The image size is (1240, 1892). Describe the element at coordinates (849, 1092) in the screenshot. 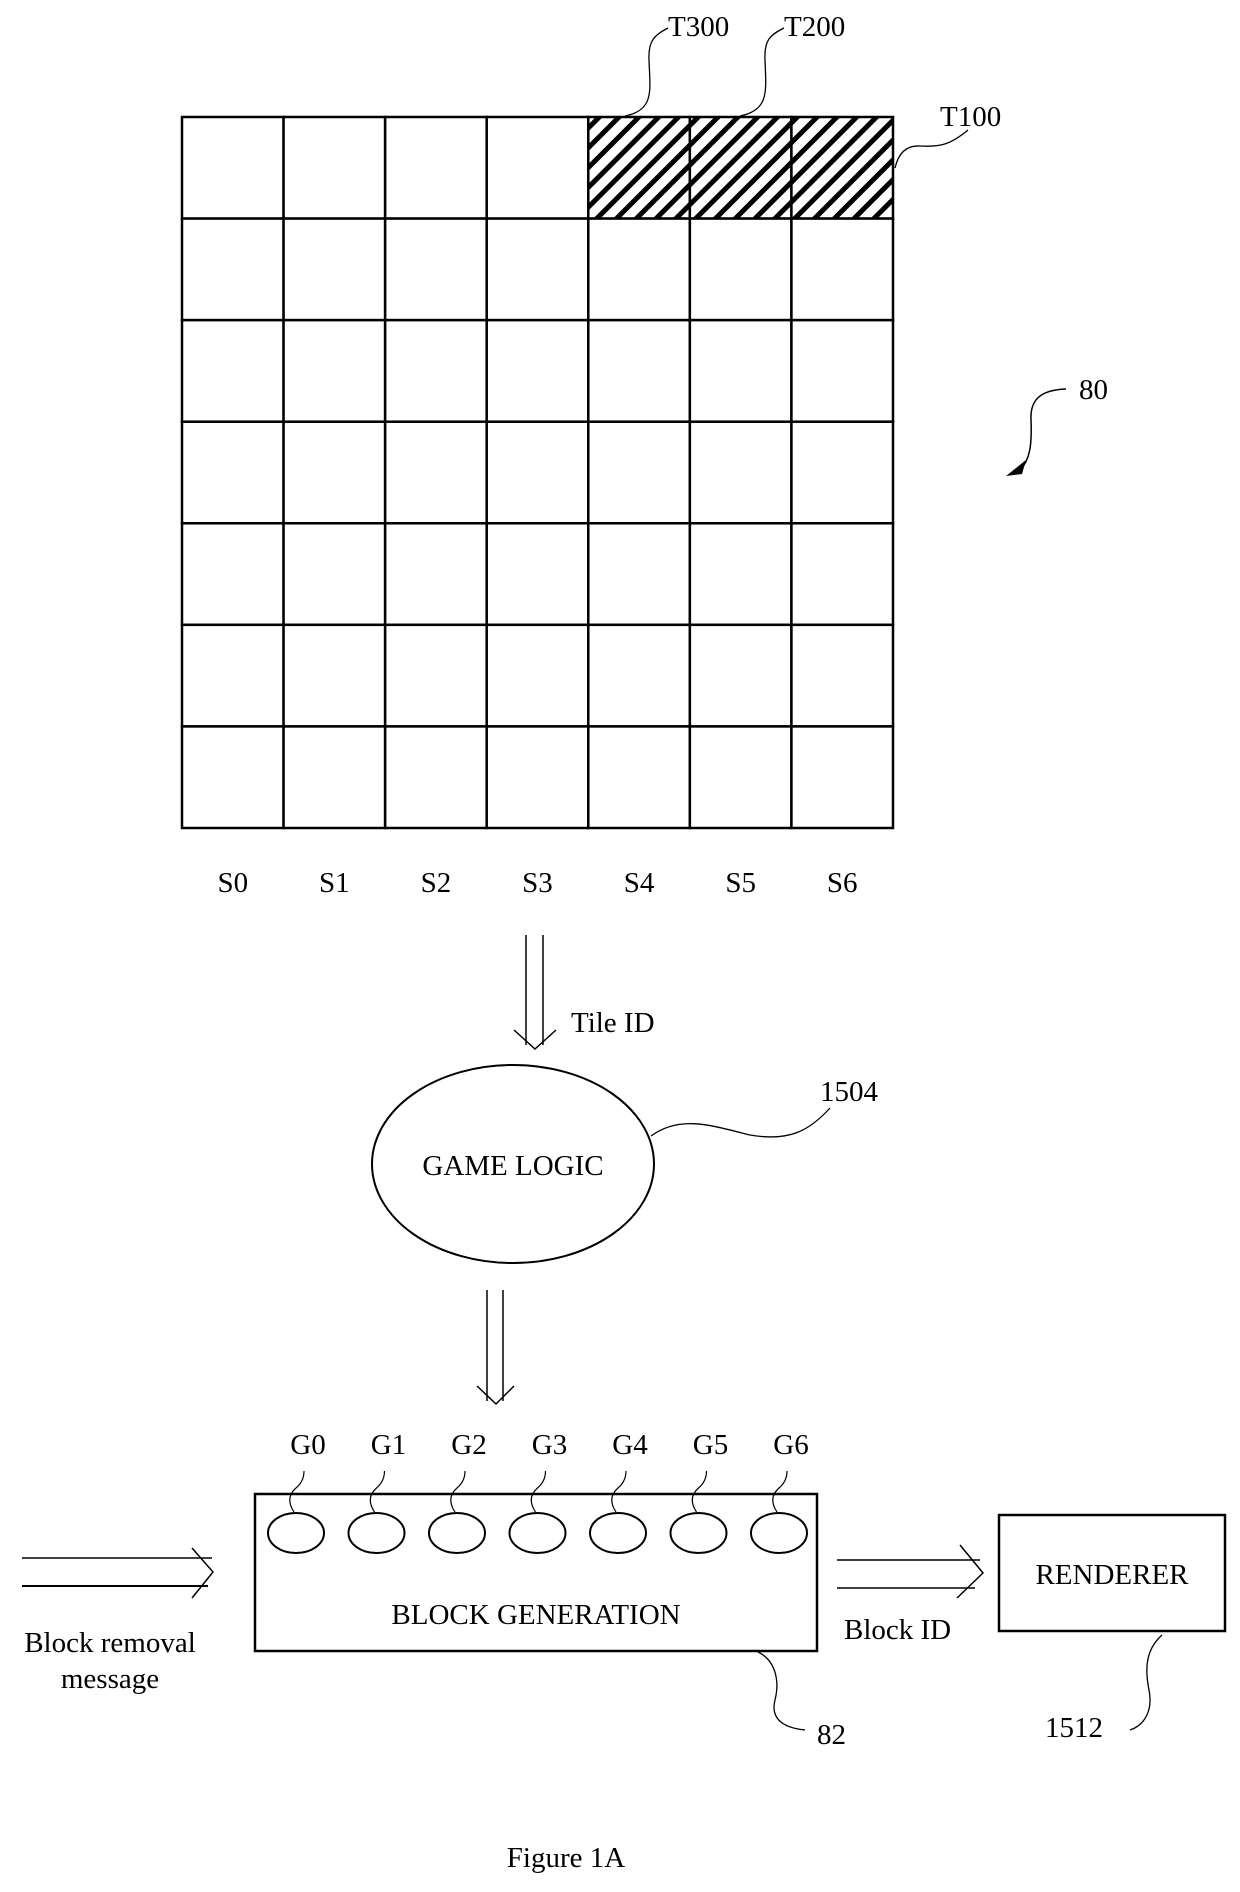

I see `ref-1504-label: 1504` at that location.